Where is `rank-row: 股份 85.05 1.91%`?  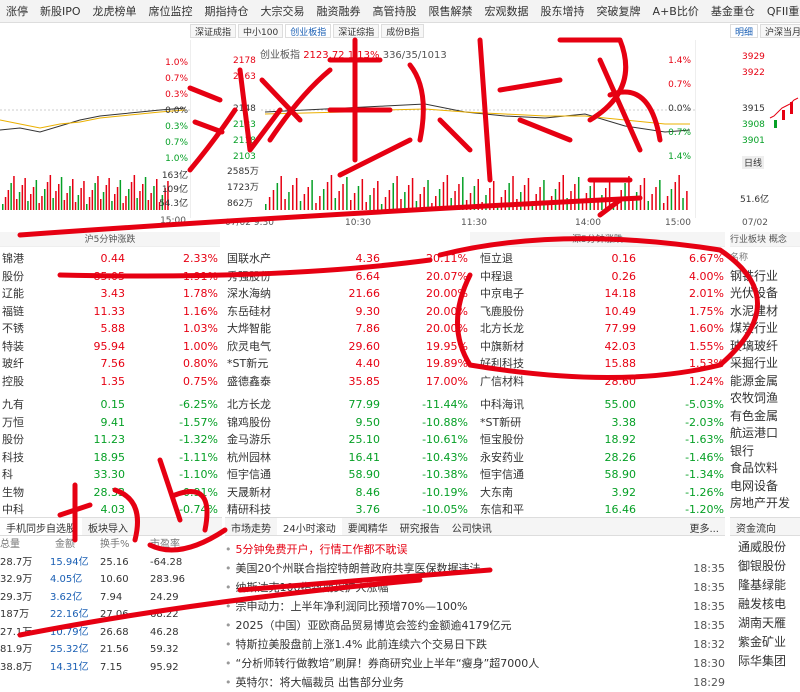 rank-row: 股份 85.05 1.91% is located at coordinates (110, 277).